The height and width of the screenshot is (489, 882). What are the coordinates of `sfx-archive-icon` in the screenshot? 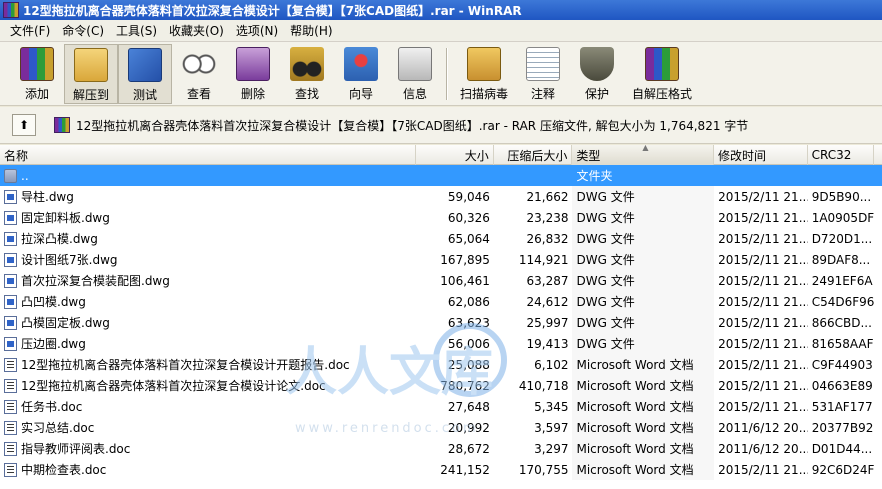 It's located at (662, 64).